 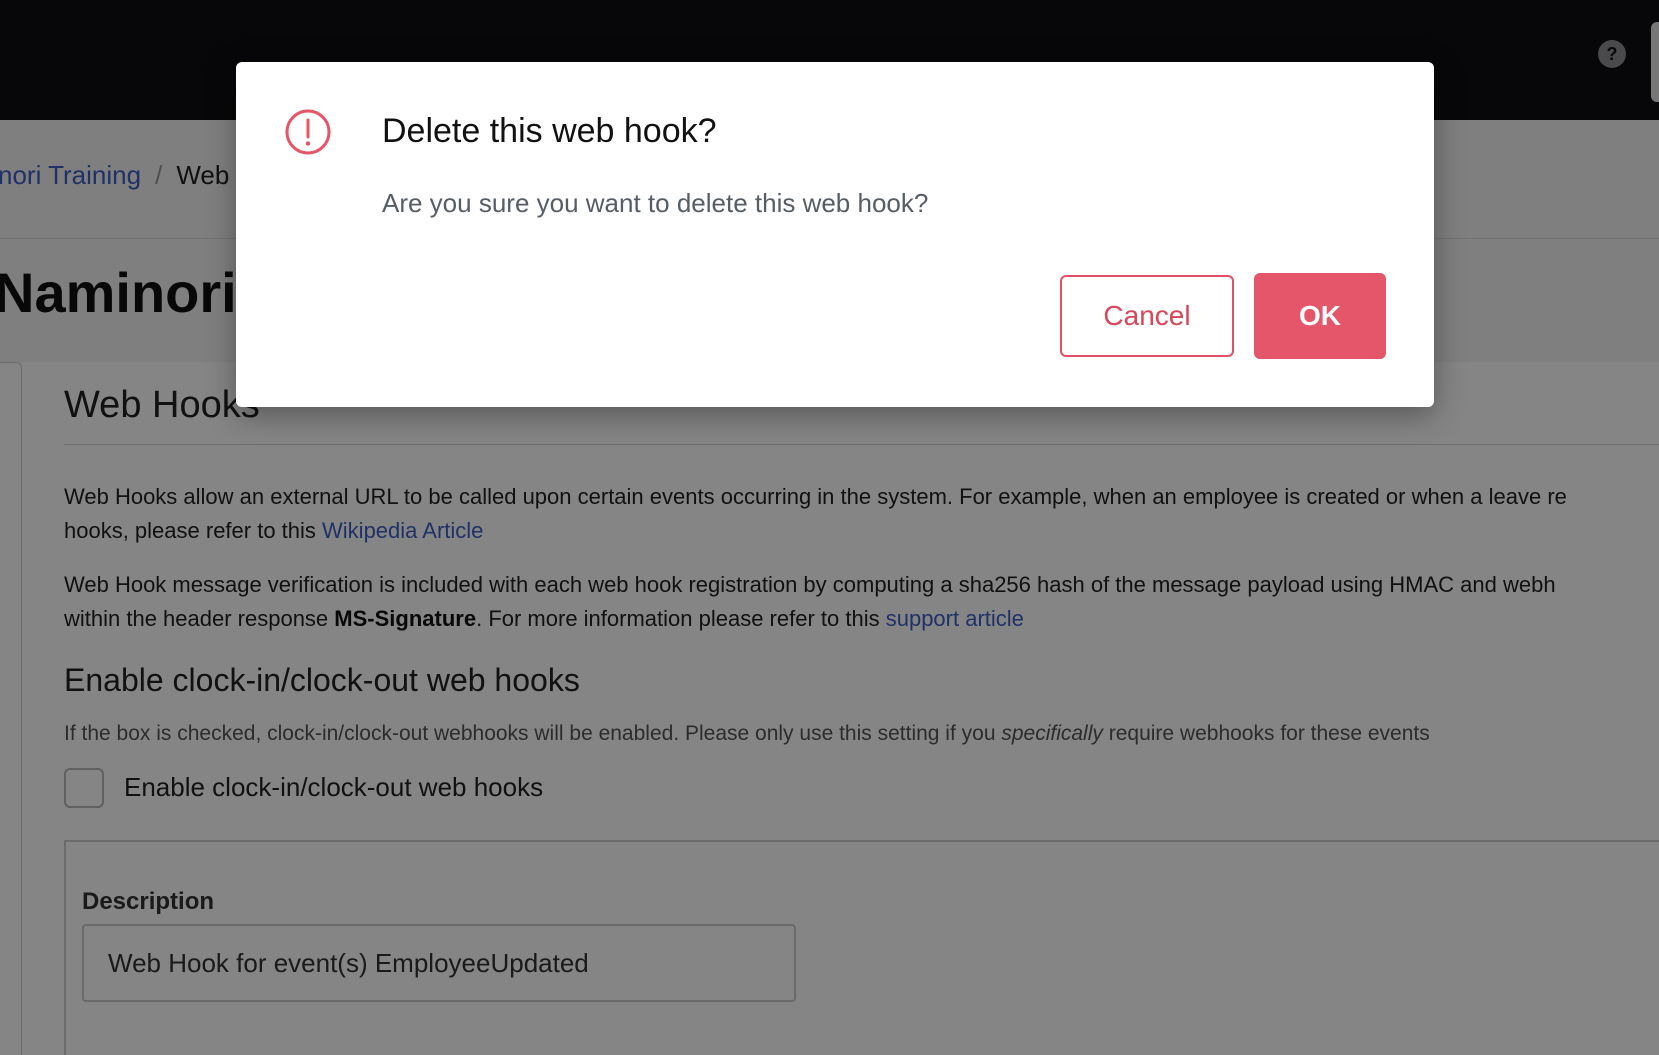 I want to click on ok-button: OK, so click(x=1320, y=316).